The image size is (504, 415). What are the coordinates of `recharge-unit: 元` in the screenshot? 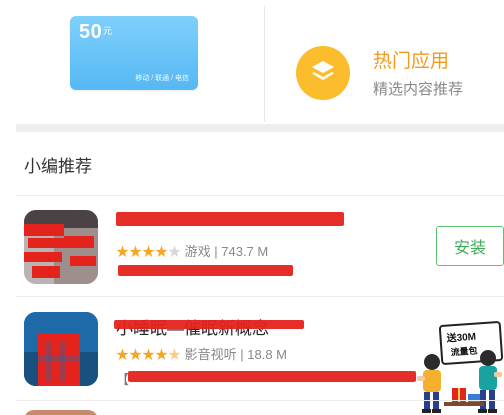 It's located at (108, 32).